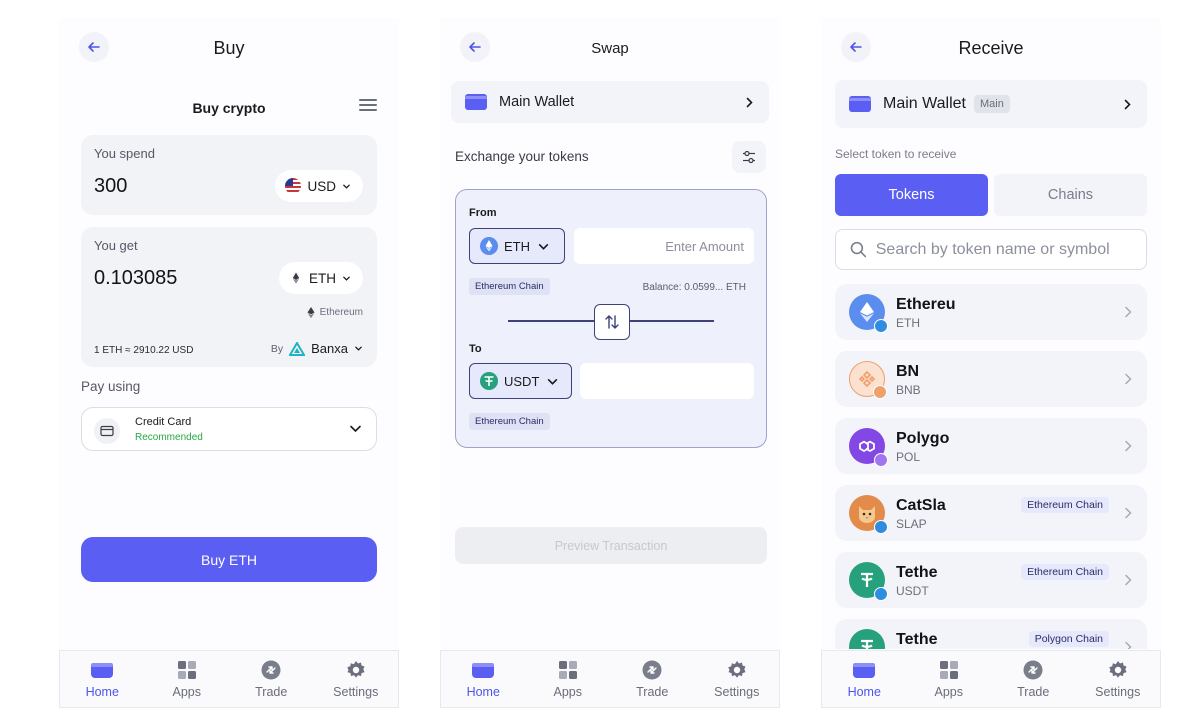 This screenshot has height=717, width=1200. What do you see at coordinates (737, 670) in the screenshot?
I see `gear-icon` at bounding box center [737, 670].